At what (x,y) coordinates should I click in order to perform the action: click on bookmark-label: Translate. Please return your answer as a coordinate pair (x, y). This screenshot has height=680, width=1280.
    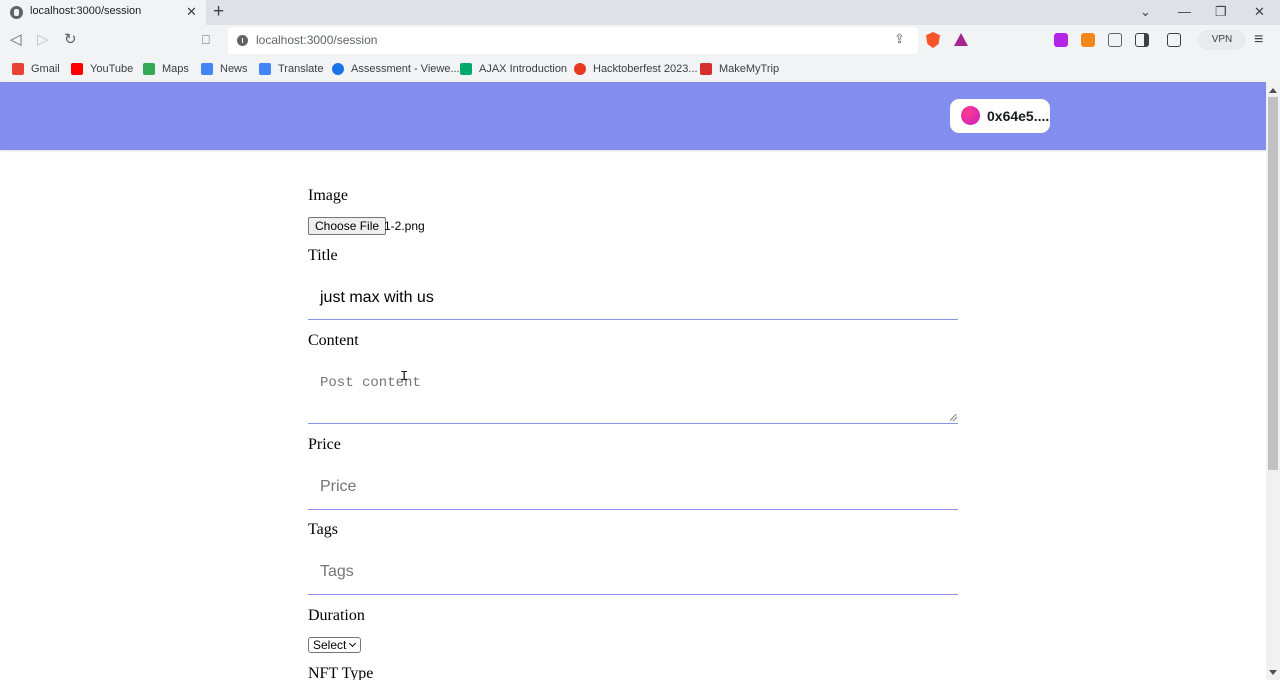
    Looking at the image, I should click on (301, 69).